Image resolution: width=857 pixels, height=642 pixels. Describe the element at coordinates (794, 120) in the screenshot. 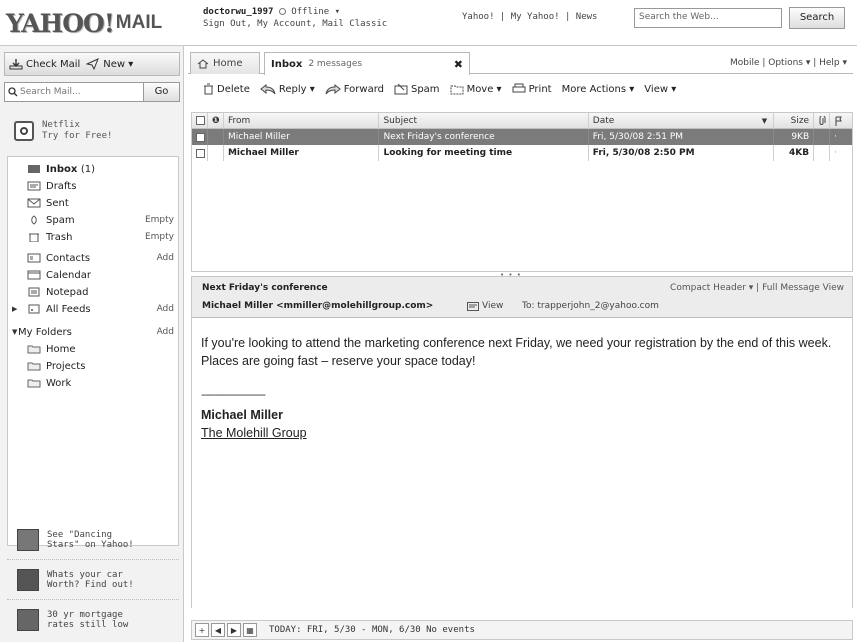

I see `column-size: Size` at that location.